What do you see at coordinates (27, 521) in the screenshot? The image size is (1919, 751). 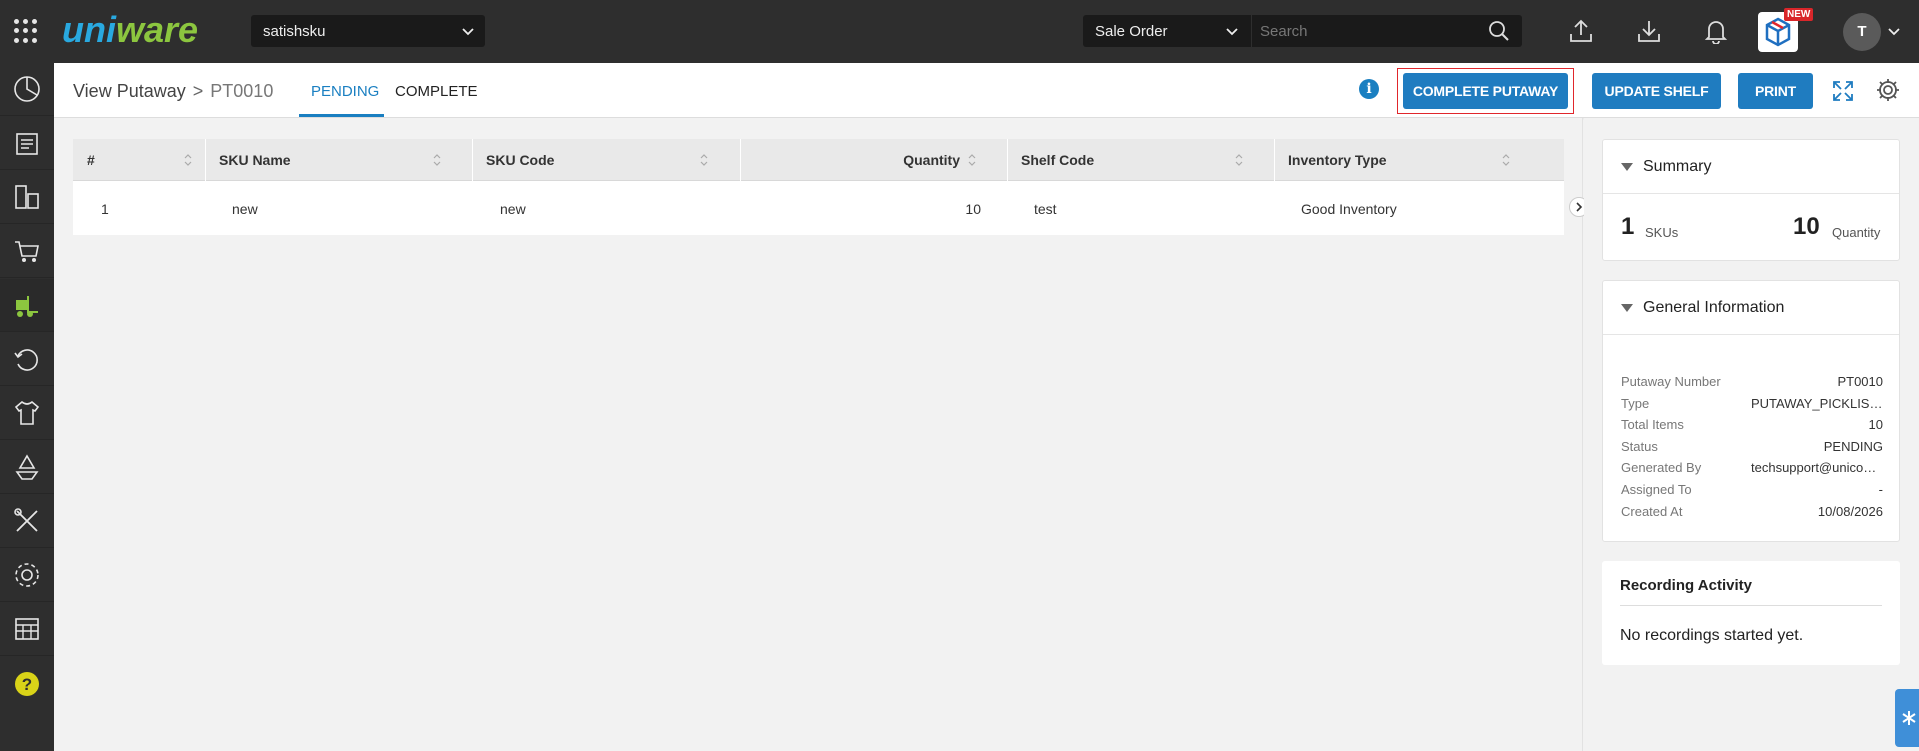 I see `tools-icon` at bounding box center [27, 521].